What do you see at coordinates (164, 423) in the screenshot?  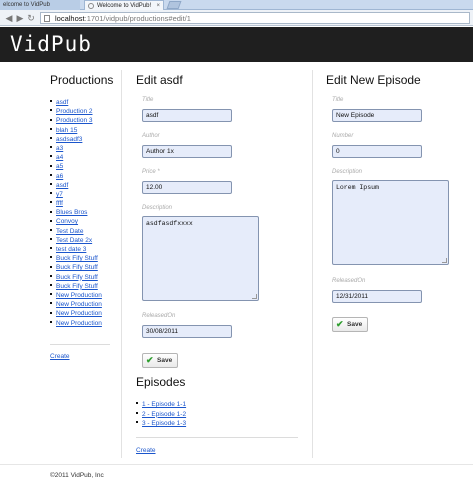 I see `episode-item-link: 3 - Episode 1-3` at bounding box center [164, 423].